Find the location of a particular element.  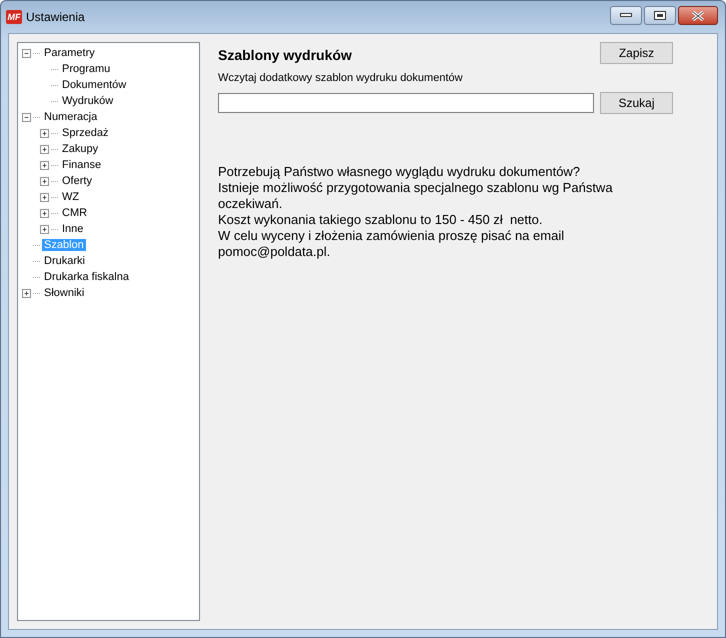

tree-item: Programu is located at coordinates (86, 69).